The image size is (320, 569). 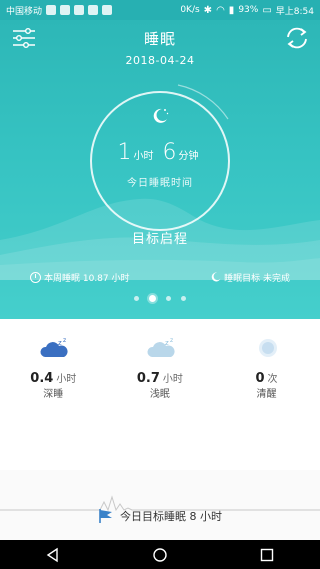 I want to click on goal-status-item: 睡眠目标 未完成, so click(x=250, y=277).